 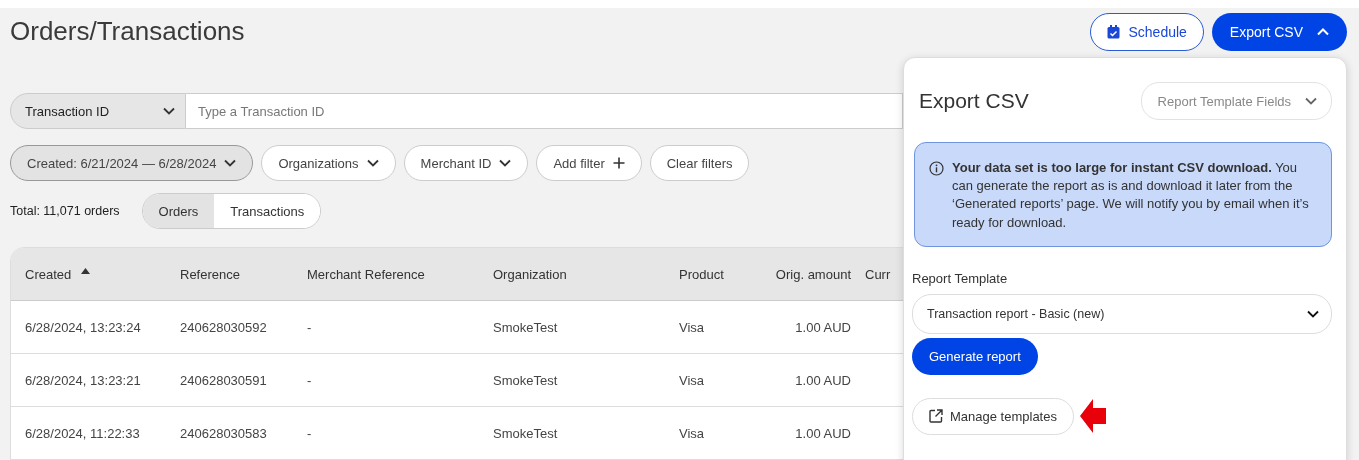 I want to click on column-header: Orig. amount, so click(x=813, y=274).